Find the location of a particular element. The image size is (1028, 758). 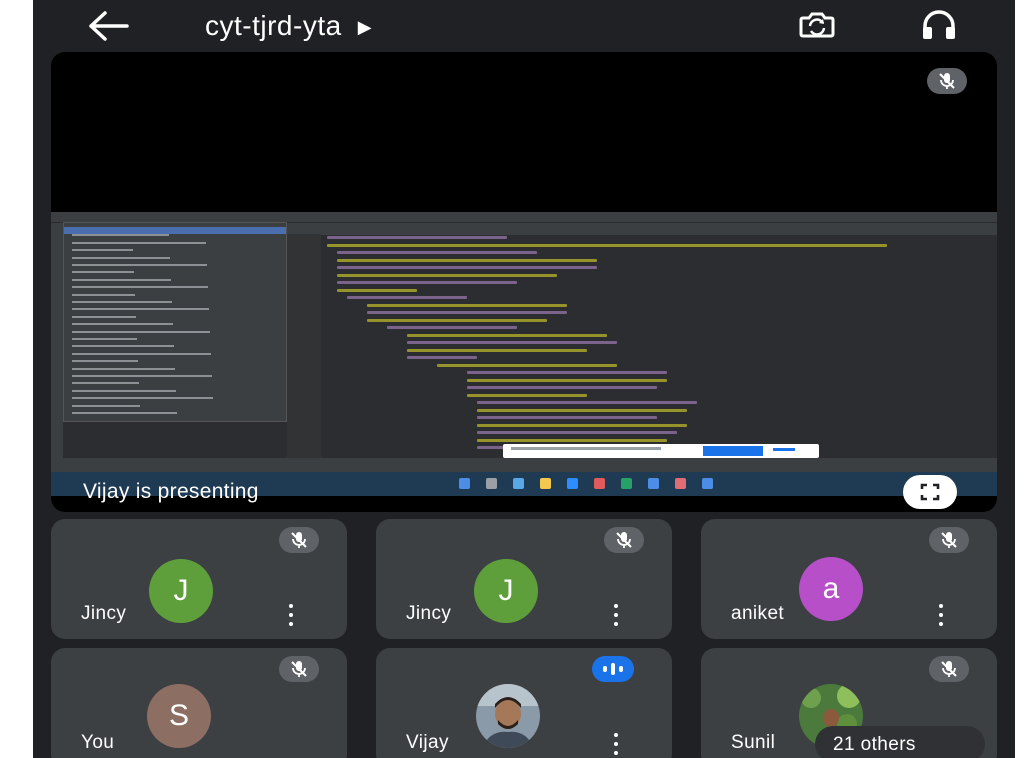

participant-tile-self: S You is located at coordinates (199, 703).